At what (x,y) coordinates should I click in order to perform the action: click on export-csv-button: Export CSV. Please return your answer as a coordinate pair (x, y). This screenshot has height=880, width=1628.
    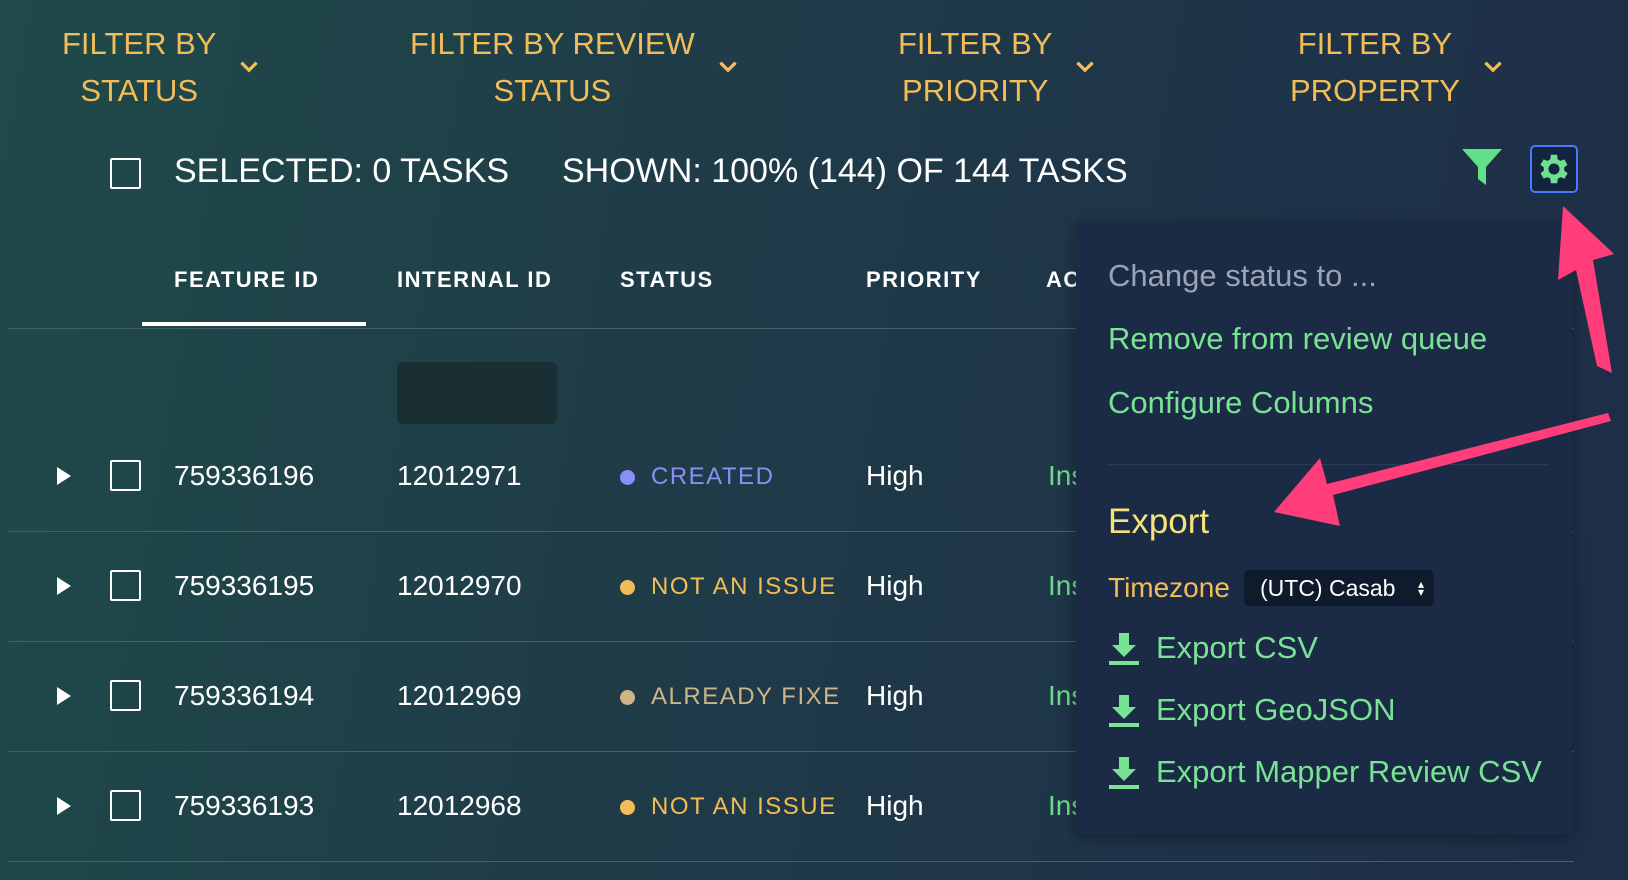
    Looking at the image, I should click on (1213, 648).